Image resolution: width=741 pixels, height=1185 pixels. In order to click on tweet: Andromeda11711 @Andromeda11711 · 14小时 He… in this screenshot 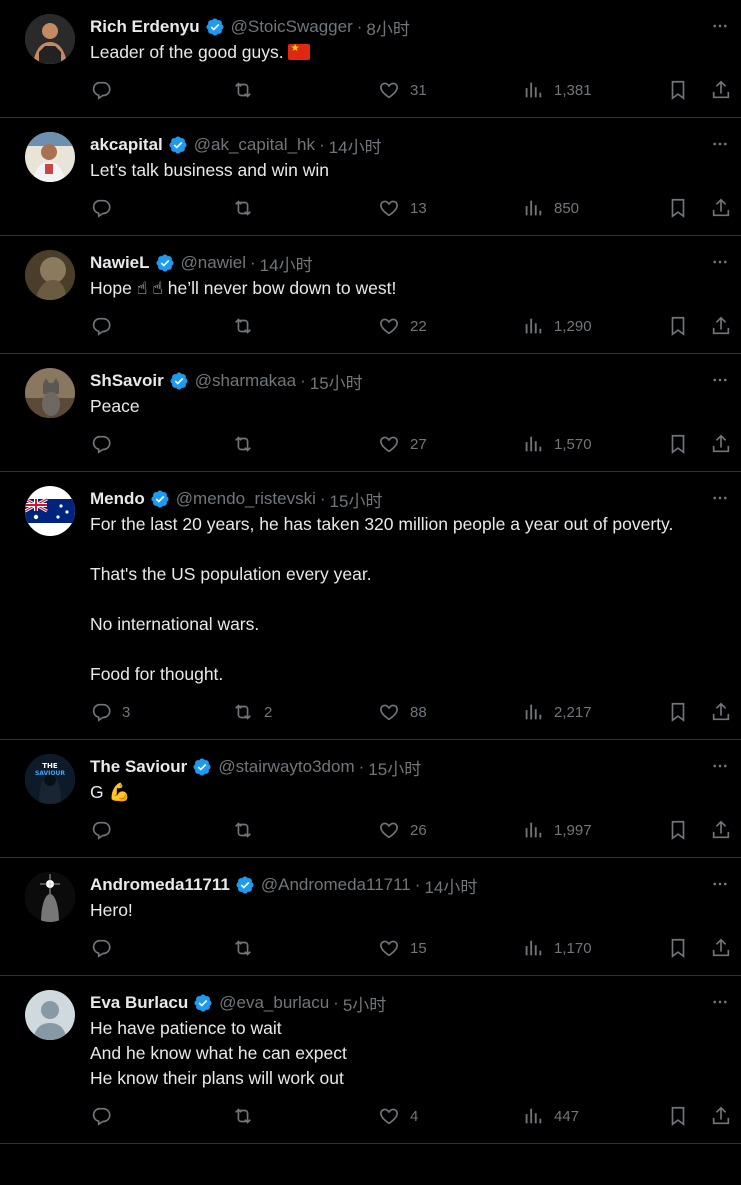, I will do `click(370, 917)`.